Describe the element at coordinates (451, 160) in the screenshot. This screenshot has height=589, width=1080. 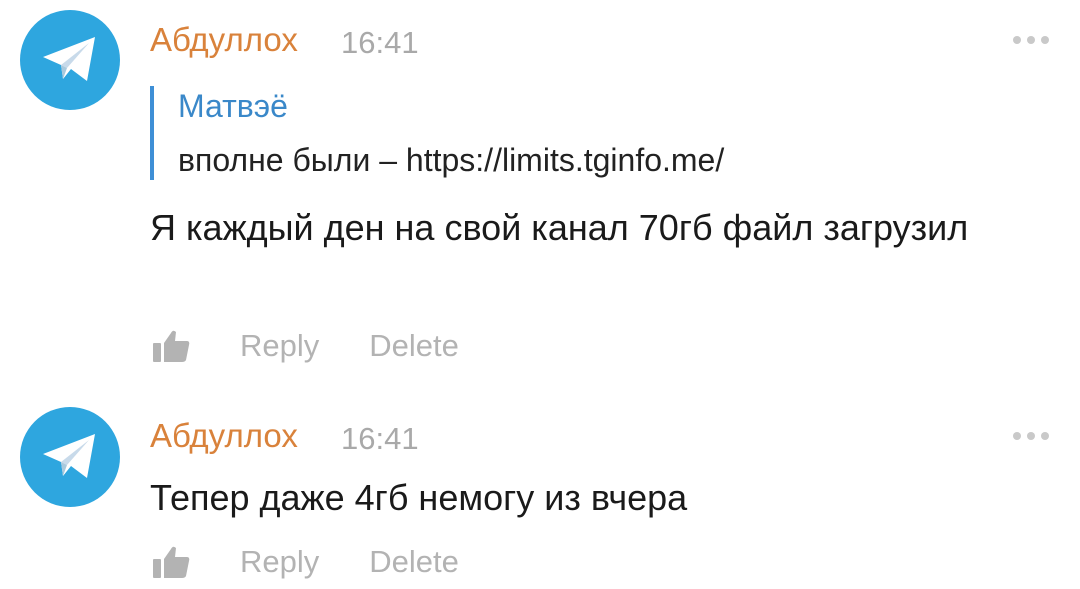
I see `quote-text: вполне были – https://limits.tginfo.me/` at that location.